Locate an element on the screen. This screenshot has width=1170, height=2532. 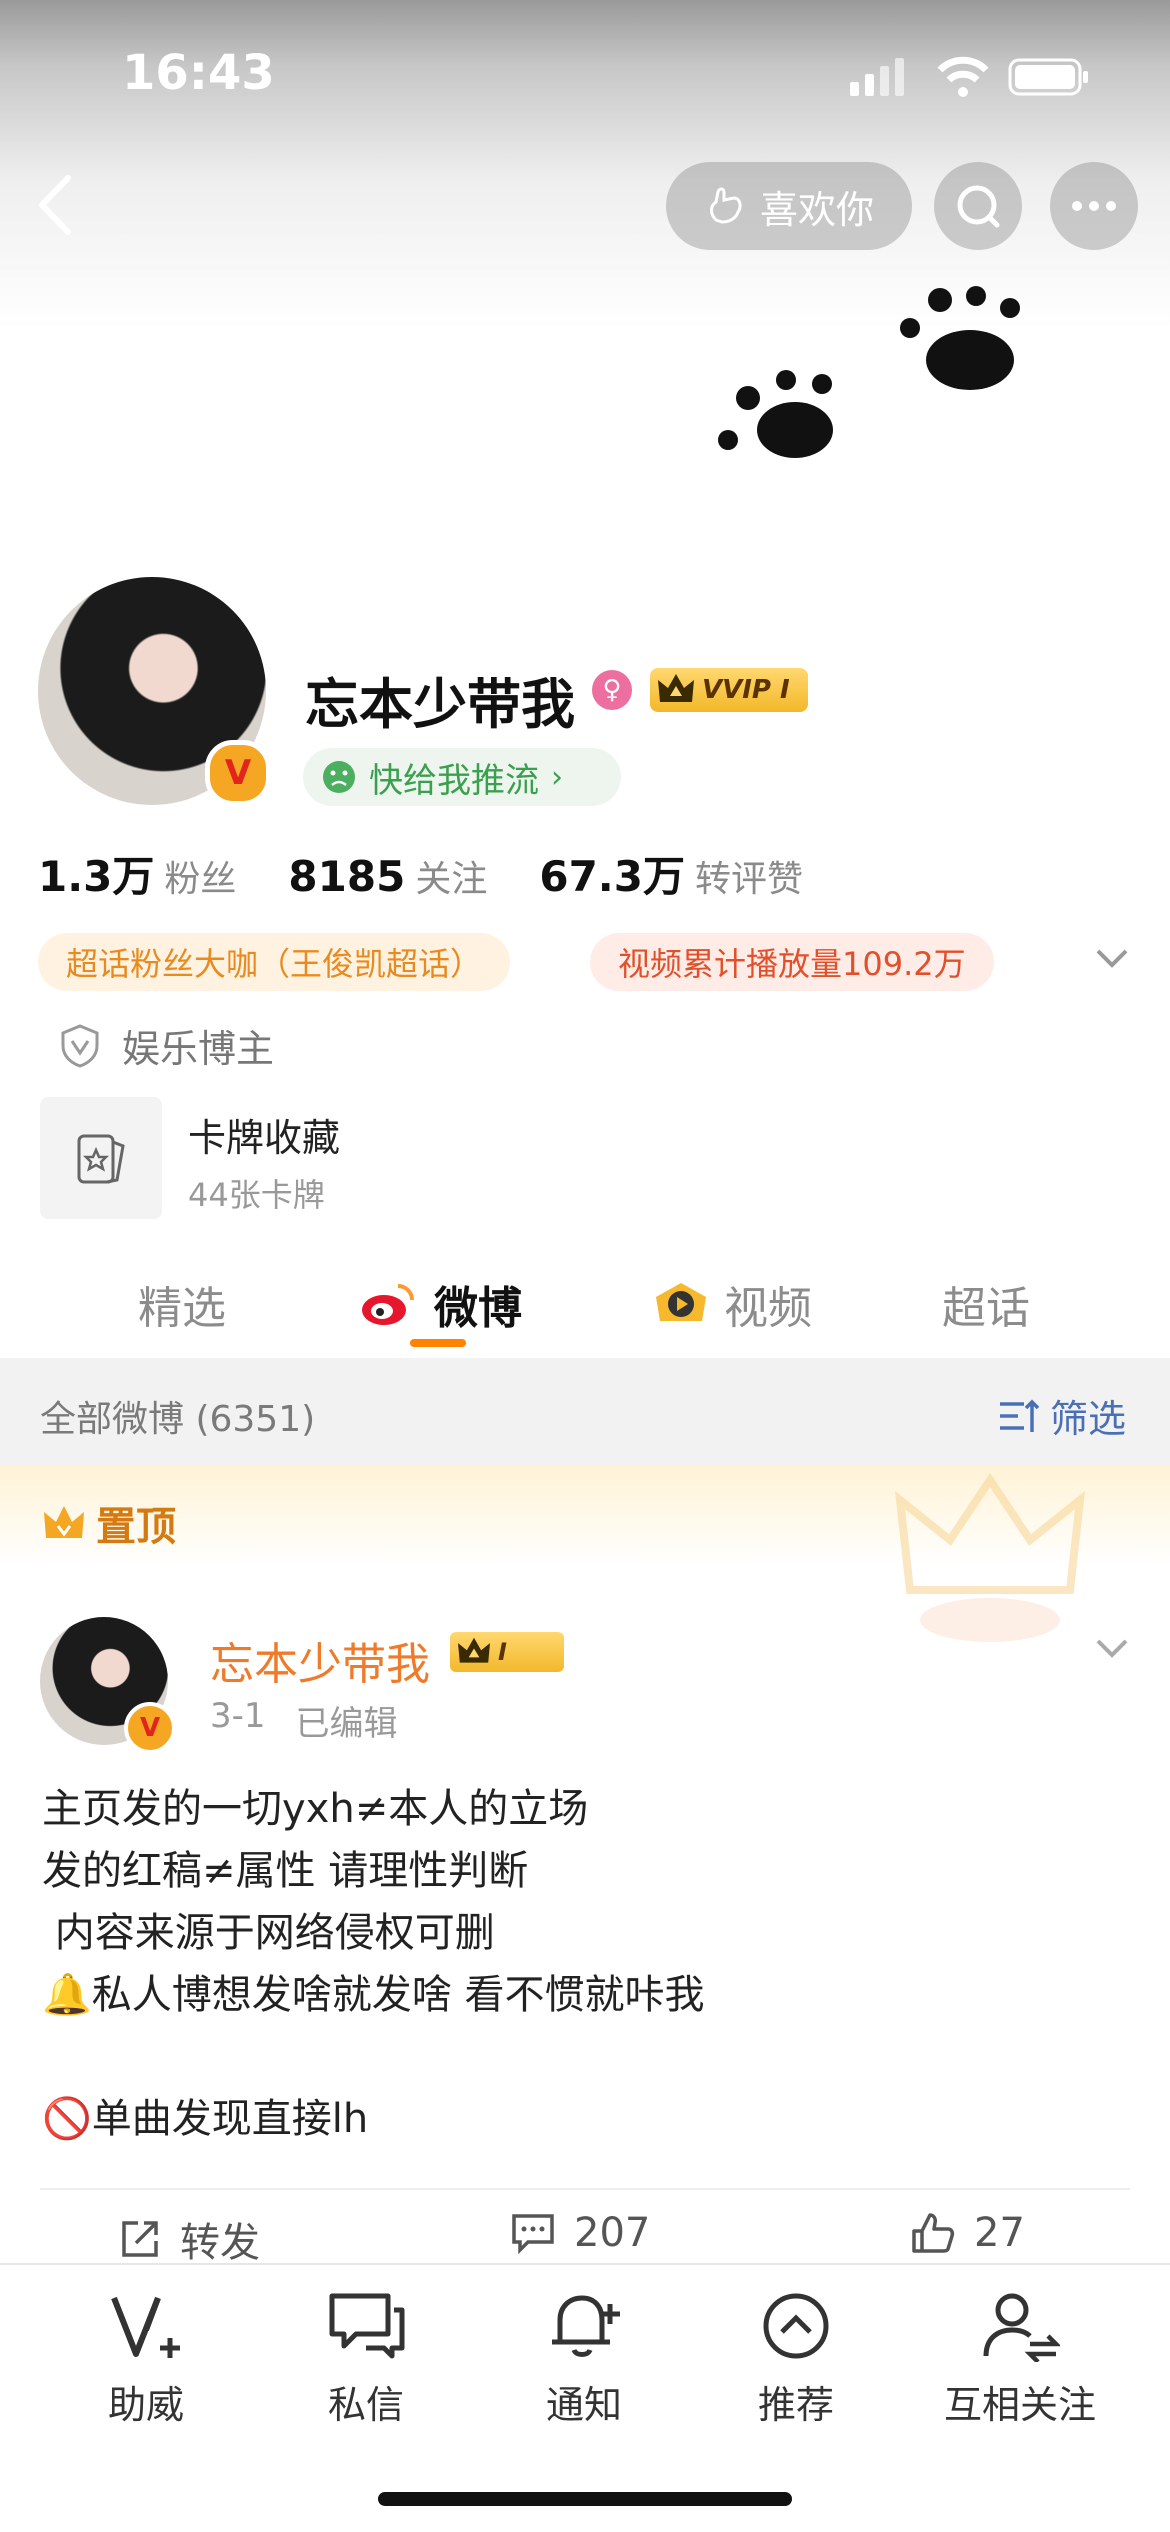
card-collection-thumbnail is located at coordinates (101, 1158).